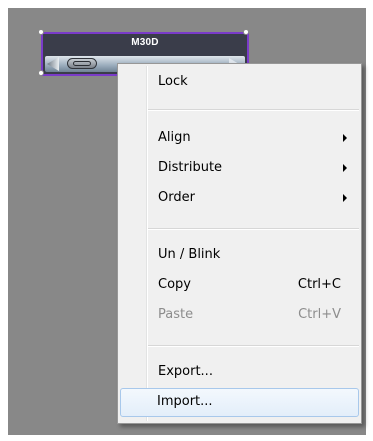 The image size is (373, 441). What do you see at coordinates (246, 32) in the screenshot?
I see `resize-handle-top-right` at bounding box center [246, 32].